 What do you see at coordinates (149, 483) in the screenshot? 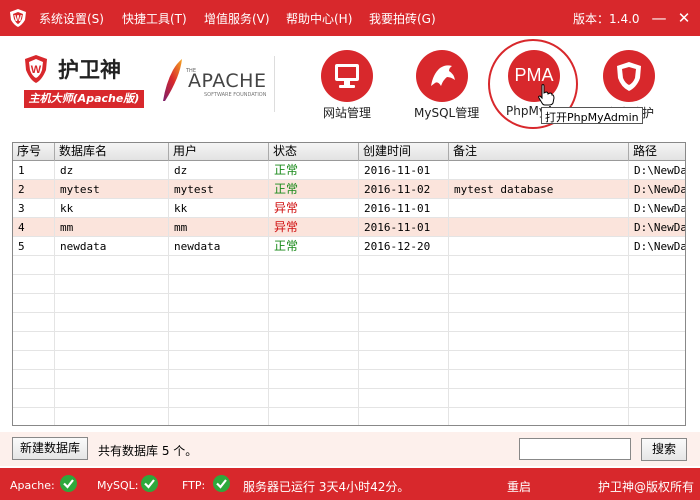
I see `mysql-ok-check-icon` at bounding box center [149, 483].